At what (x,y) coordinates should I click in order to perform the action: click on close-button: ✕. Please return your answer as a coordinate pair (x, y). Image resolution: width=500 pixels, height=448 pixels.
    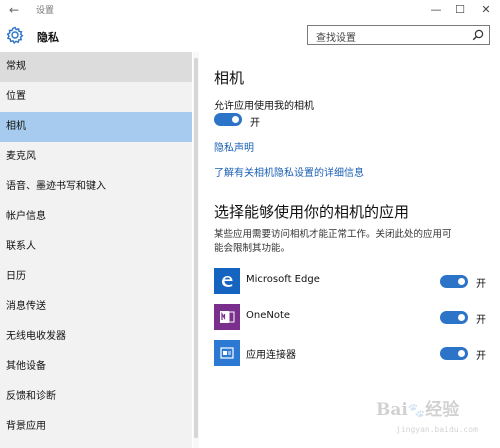
    Looking at the image, I should click on (486, 10).